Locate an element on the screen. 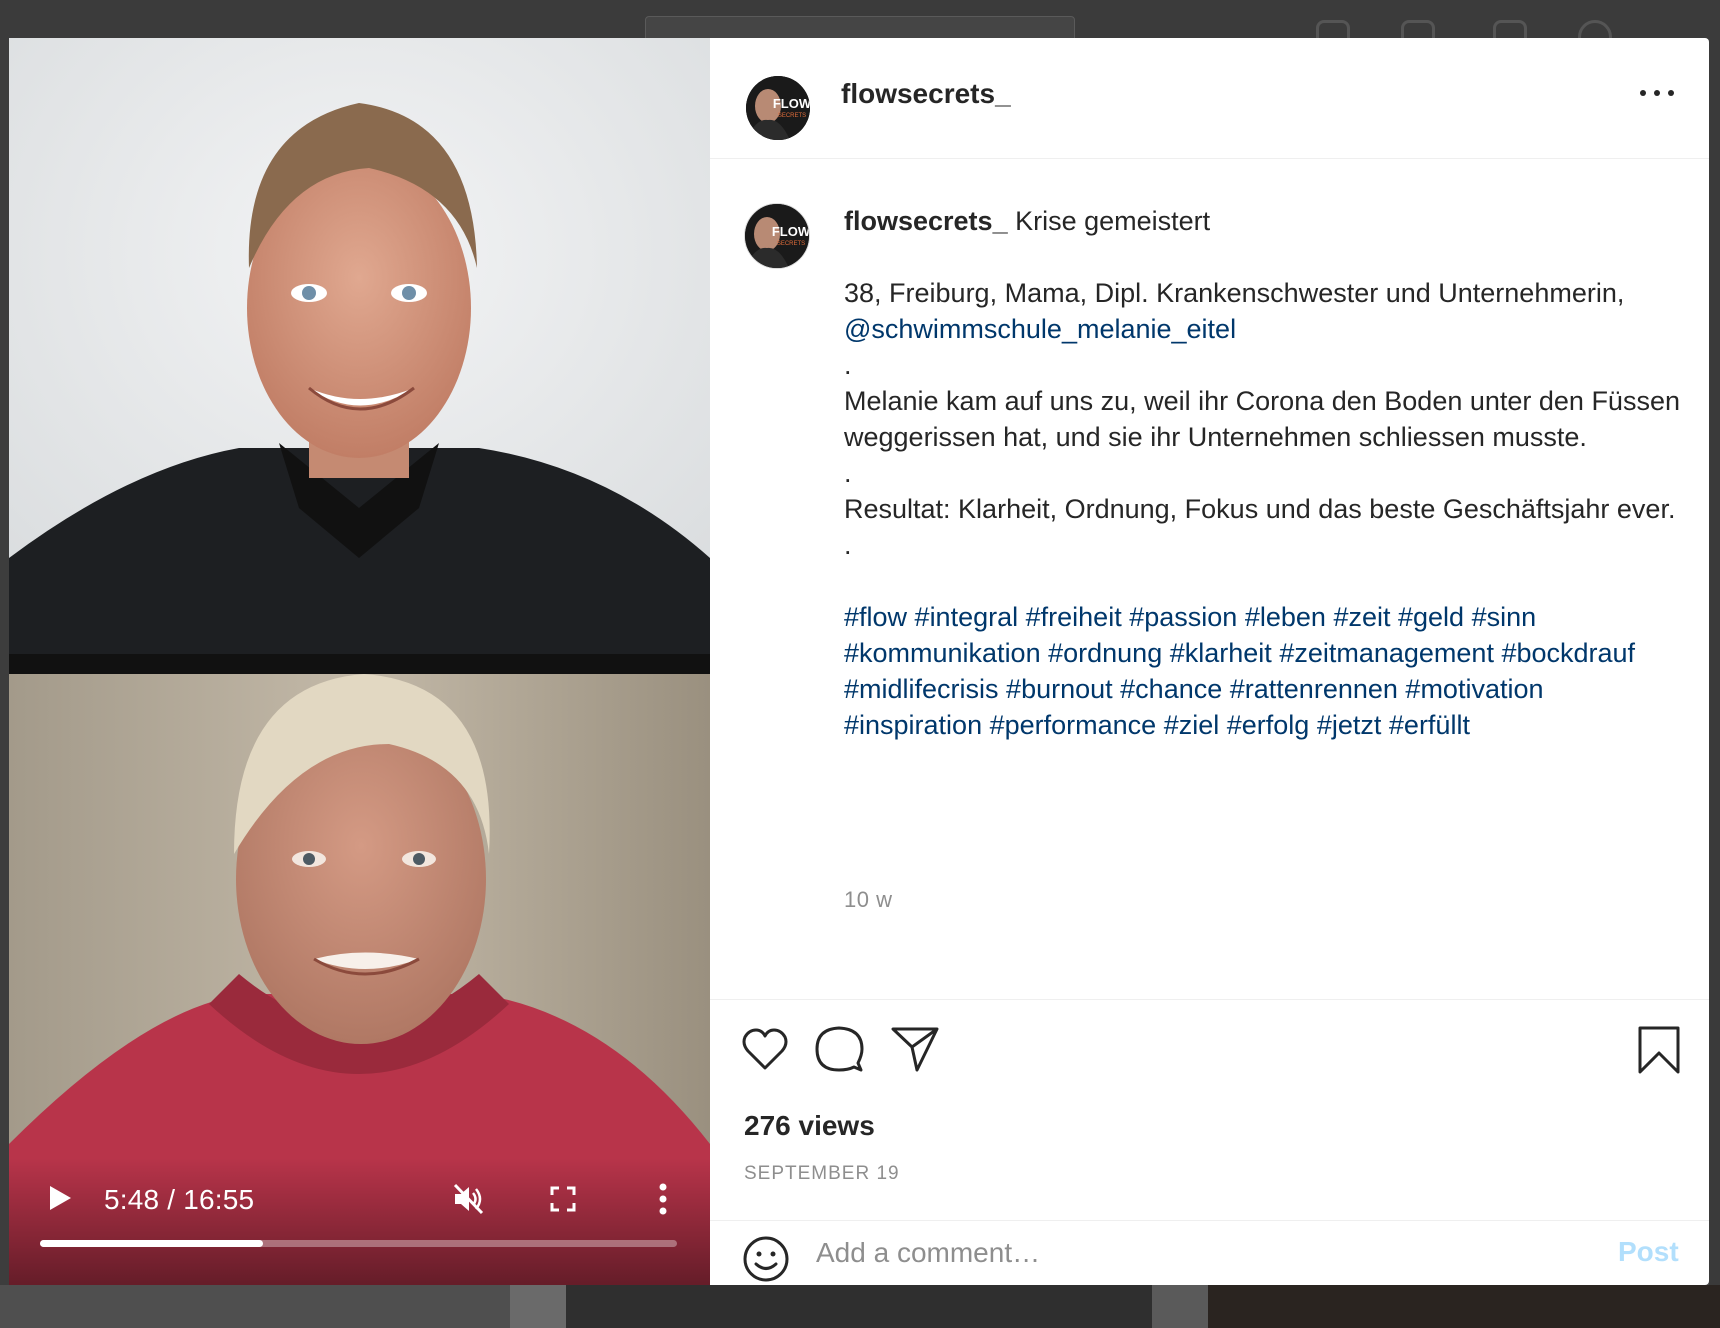 This screenshot has width=1720, height=1328. share-icon is located at coordinates (915, 1051).